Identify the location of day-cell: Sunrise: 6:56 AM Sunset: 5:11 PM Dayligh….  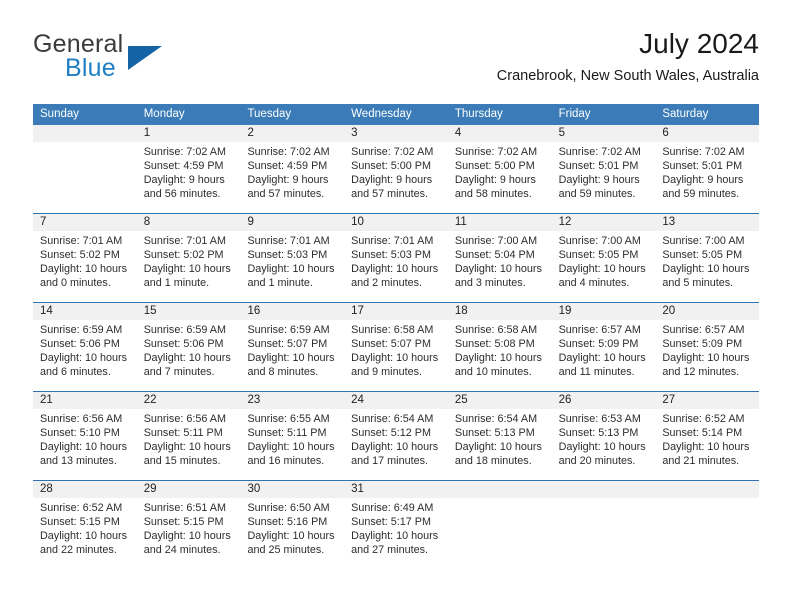
(189, 444).